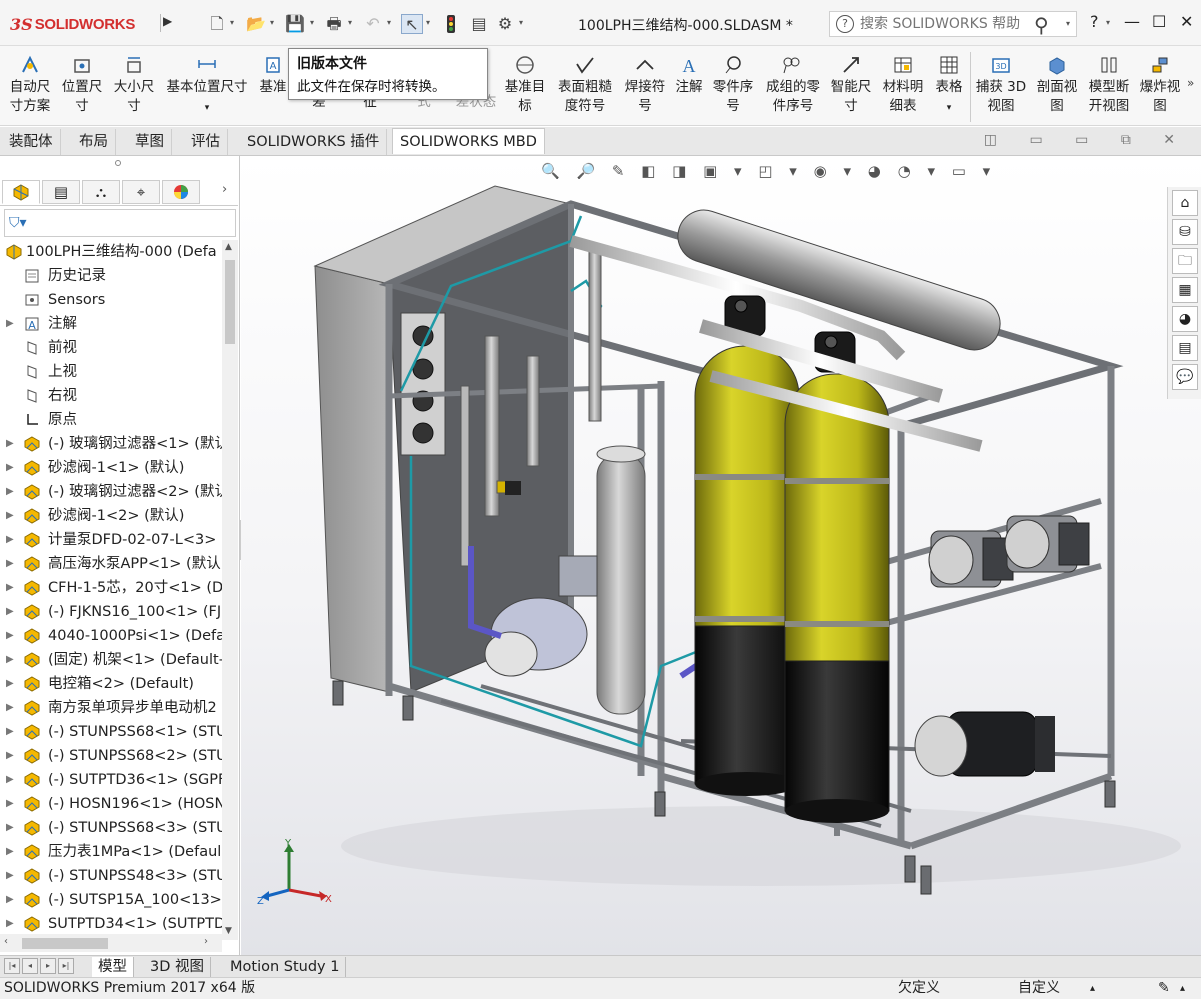  I want to click on tree-item: ▶ (-) FJKNS16_100<1> (FJ, so click(111, 612).